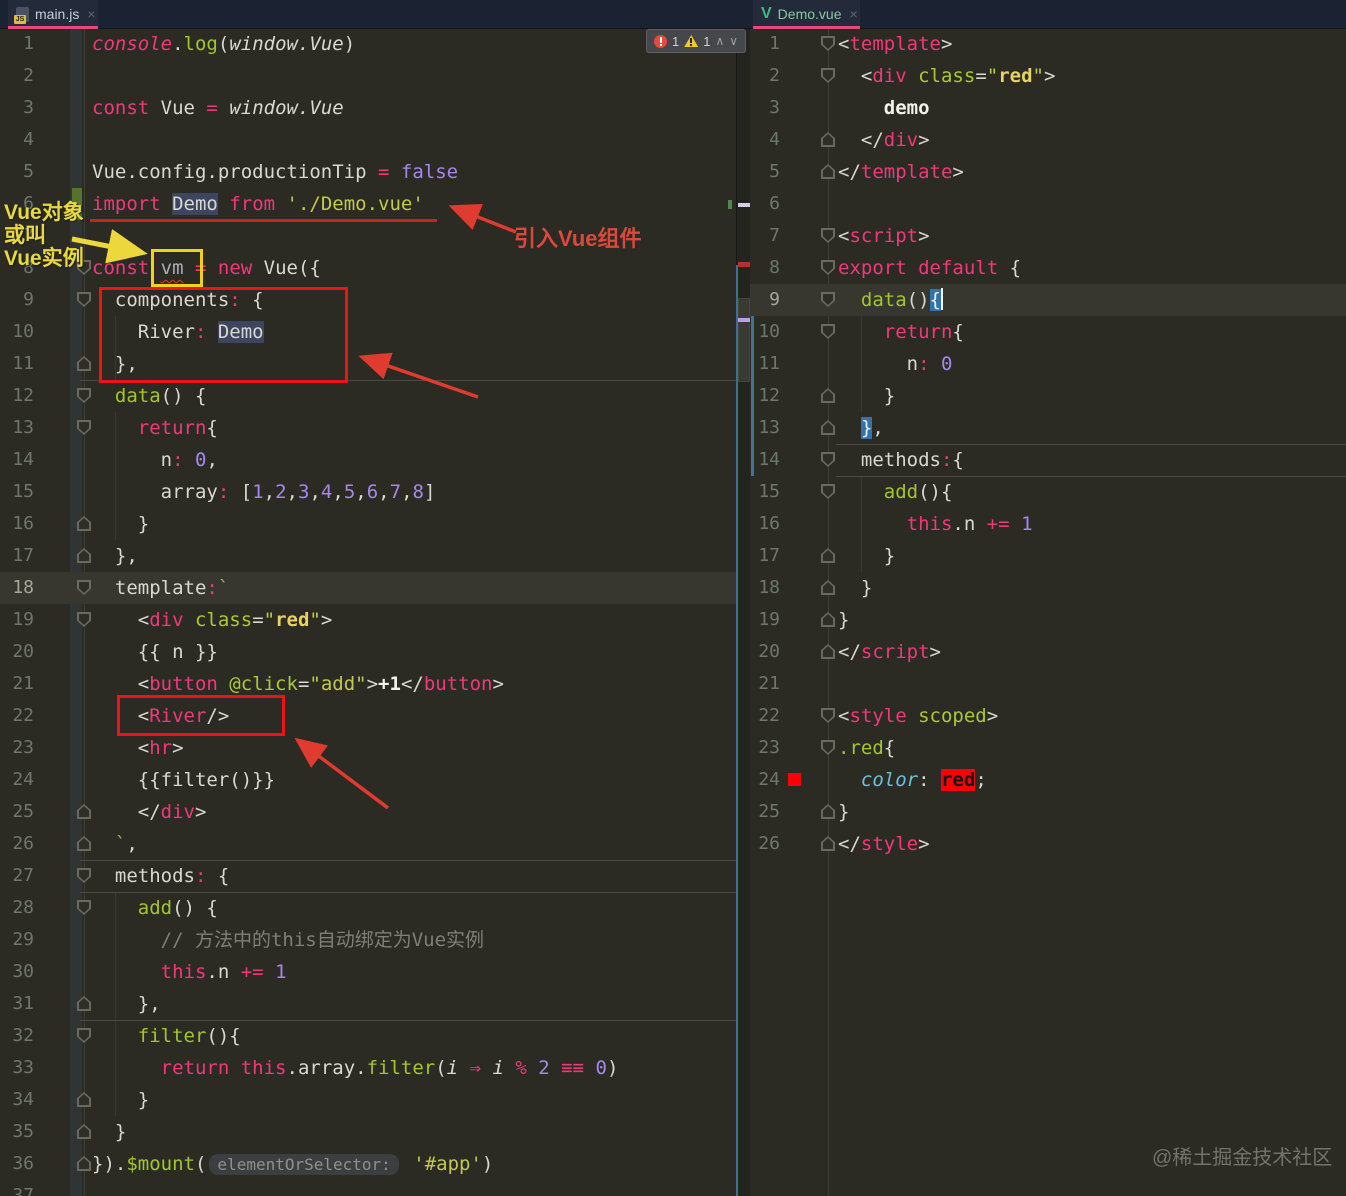 Image resolution: width=1346 pixels, height=1196 pixels. I want to click on code-line: 17 }, so click(1048, 556).